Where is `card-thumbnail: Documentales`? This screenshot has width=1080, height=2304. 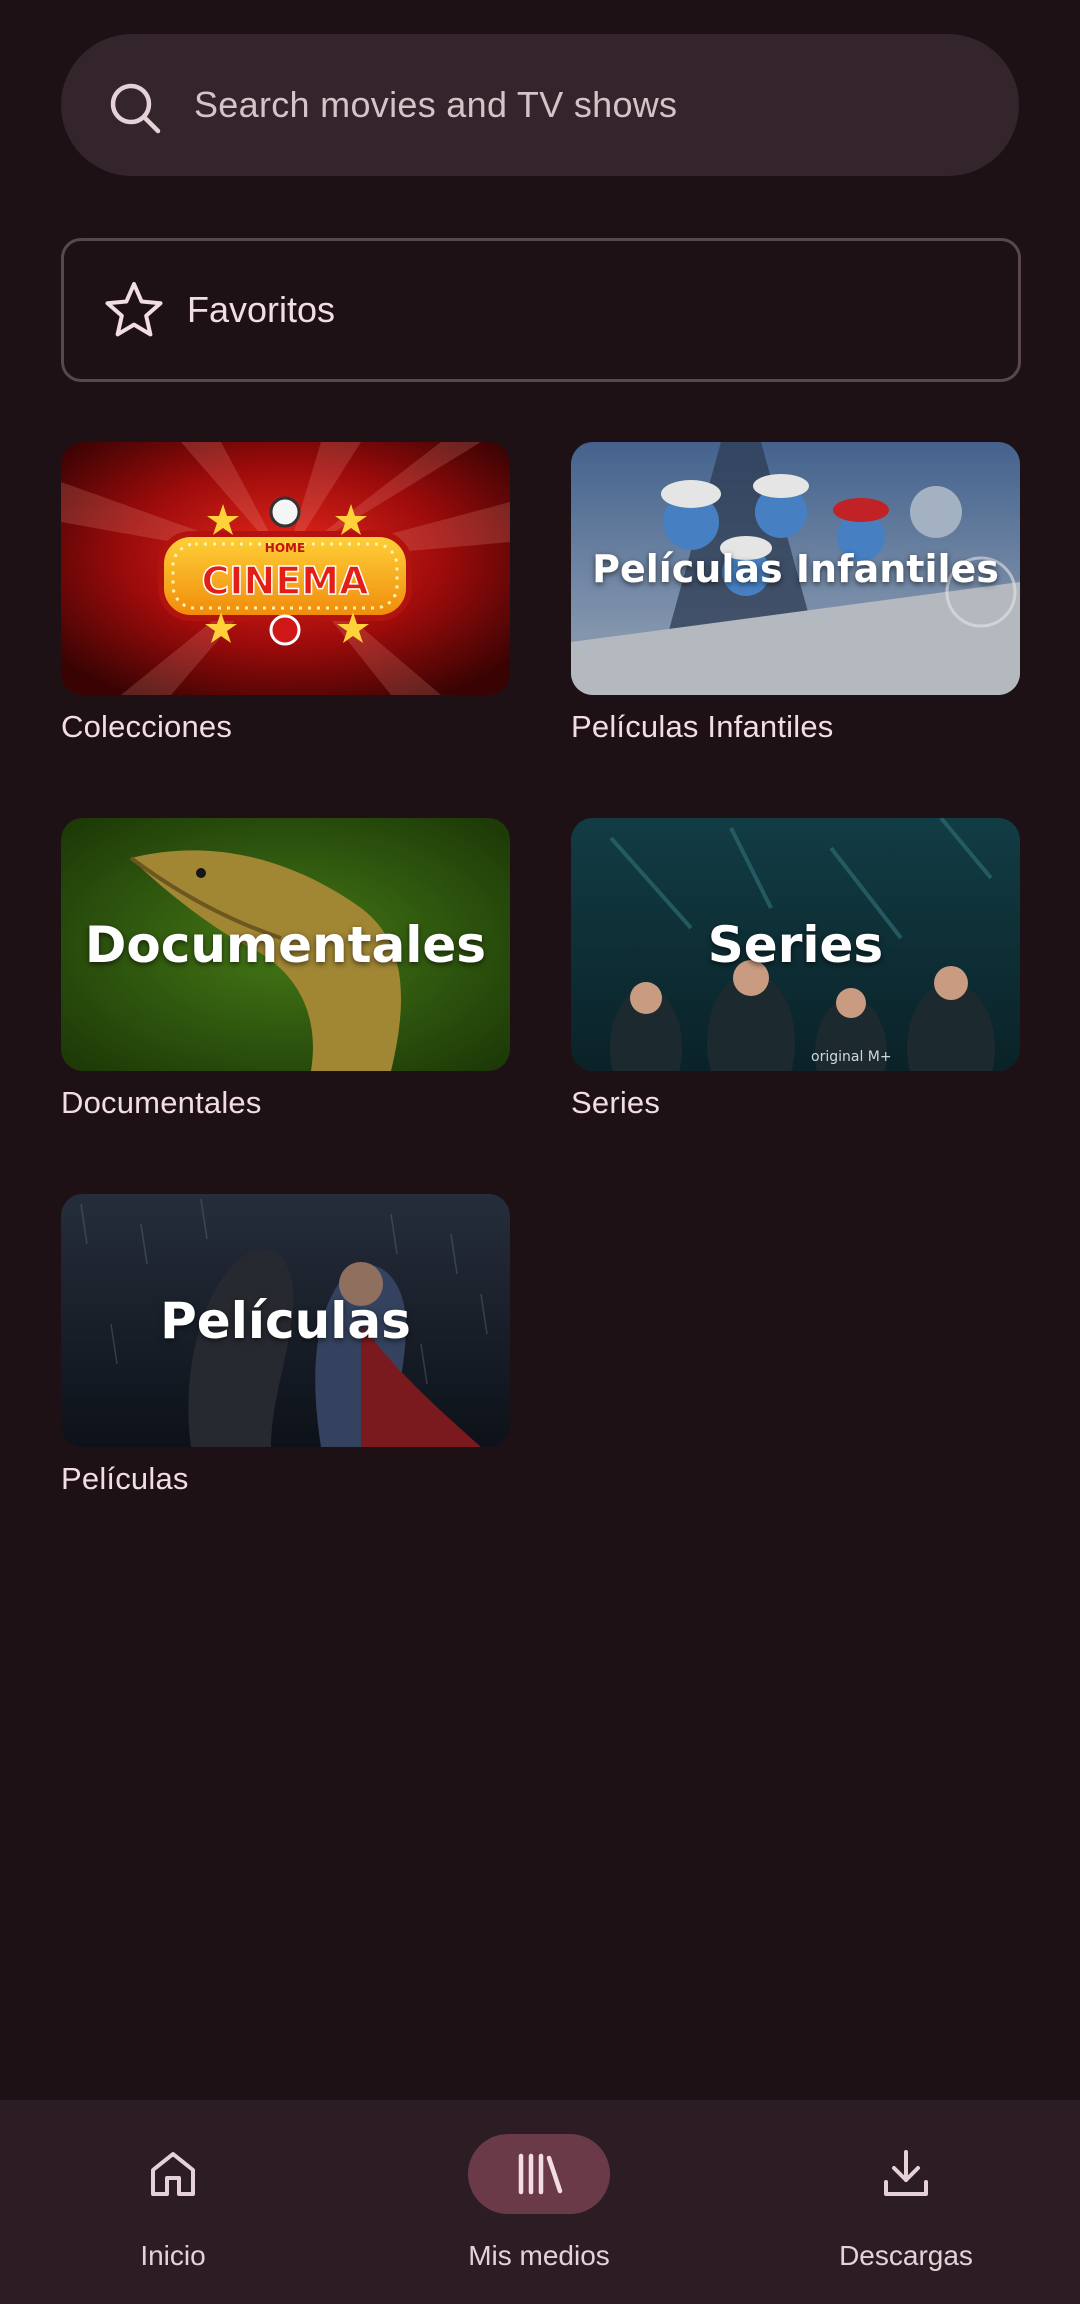 card-thumbnail: Documentales is located at coordinates (285, 944).